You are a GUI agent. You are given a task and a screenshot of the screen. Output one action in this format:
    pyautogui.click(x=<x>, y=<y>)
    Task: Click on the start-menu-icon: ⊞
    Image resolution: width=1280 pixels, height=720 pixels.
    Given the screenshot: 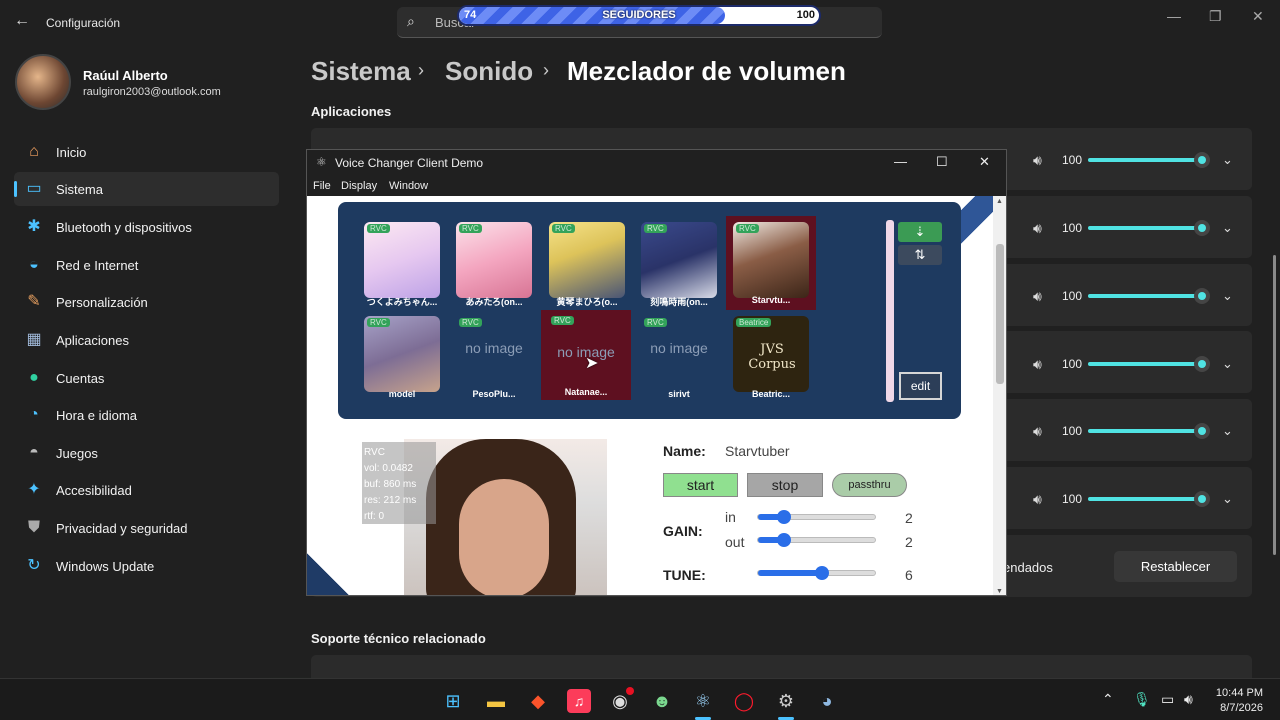 What is the action you would take?
    pyautogui.click(x=453, y=701)
    